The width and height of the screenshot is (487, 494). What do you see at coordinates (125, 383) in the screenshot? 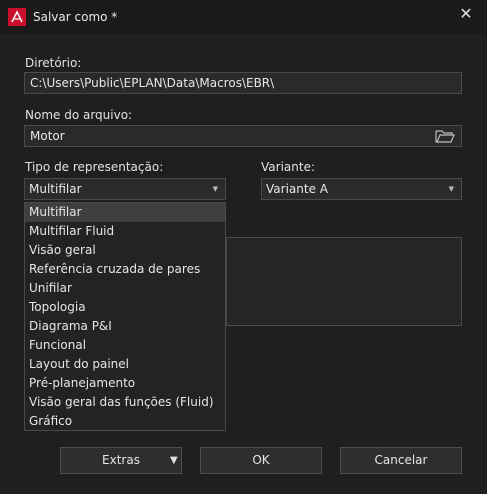
I see `dropdown-option-pre-planejamento: Pré-planejamento` at bounding box center [125, 383].